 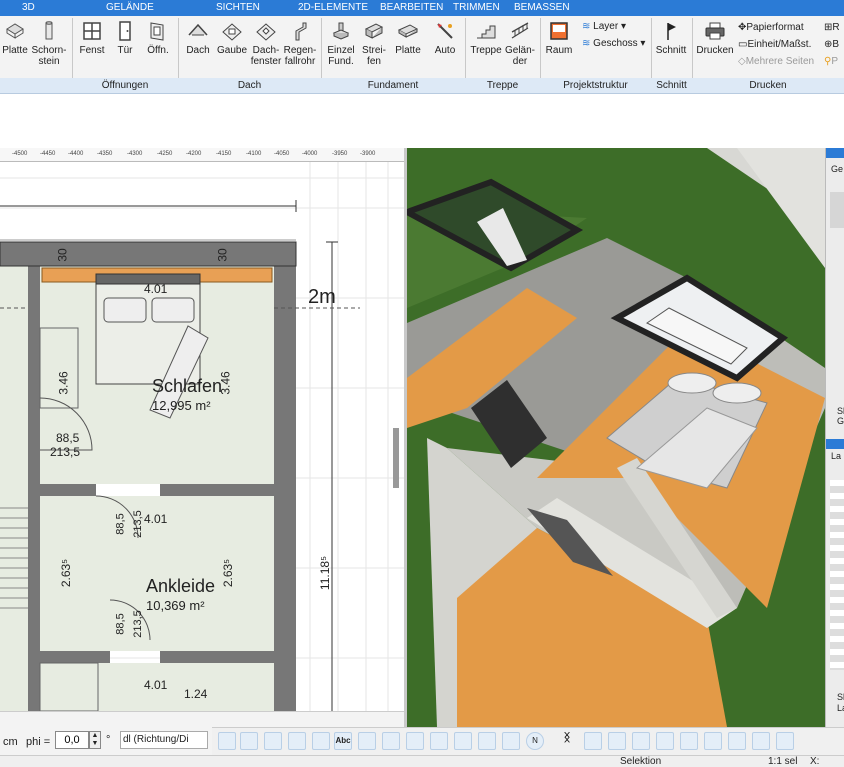 I want to click on bottom-toolbar: Abc N ᛝ, so click(x=528, y=741).